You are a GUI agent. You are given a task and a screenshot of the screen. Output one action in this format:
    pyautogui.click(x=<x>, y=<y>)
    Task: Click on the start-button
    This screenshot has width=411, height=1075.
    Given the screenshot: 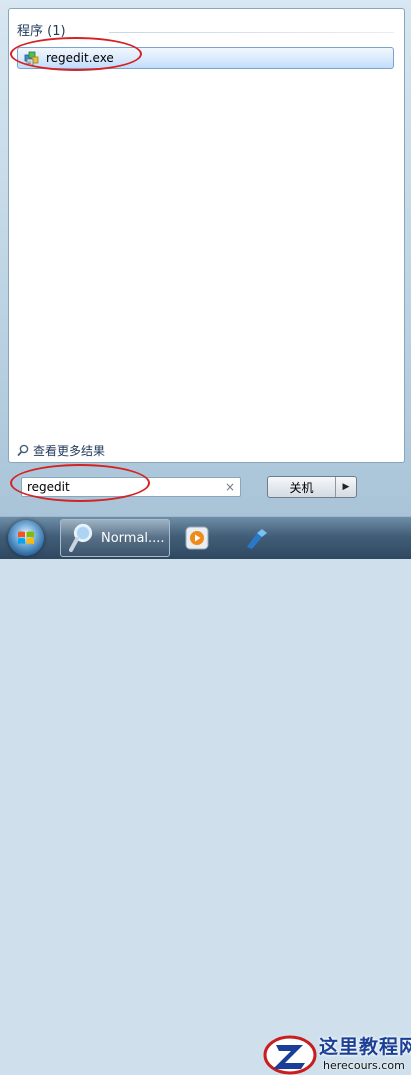 What is the action you would take?
    pyautogui.click(x=26, y=538)
    